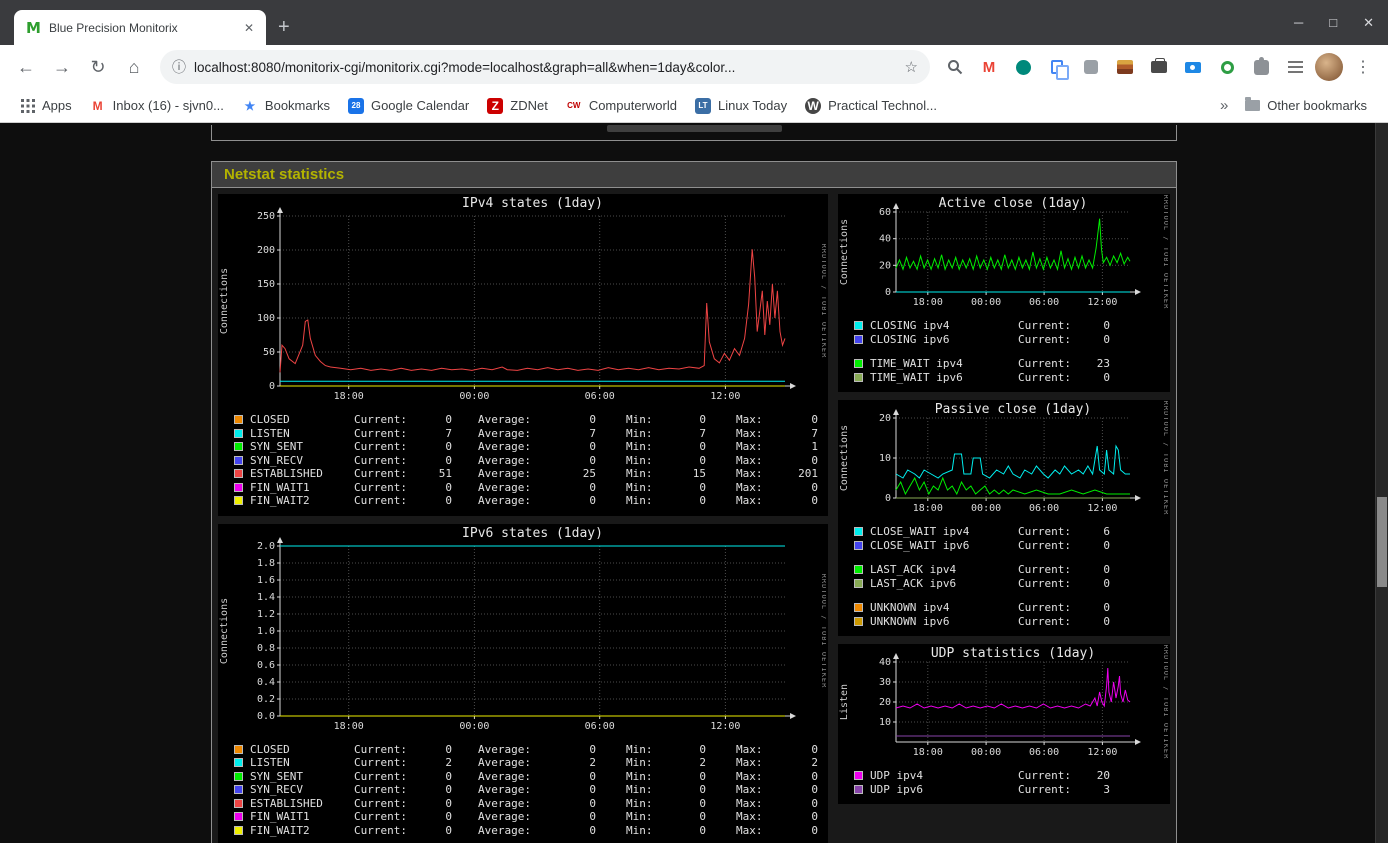  I want to click on legend-series-name: LISTEN, so click(270, 763).